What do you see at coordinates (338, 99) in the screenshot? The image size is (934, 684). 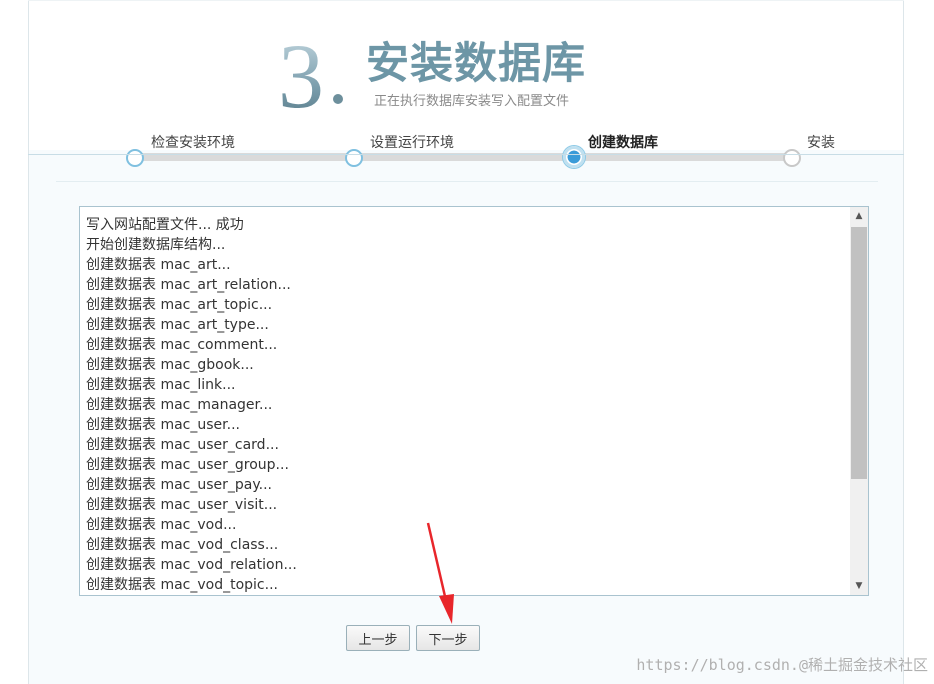 I see `step-number-dot` at bounding box center [338, 99].